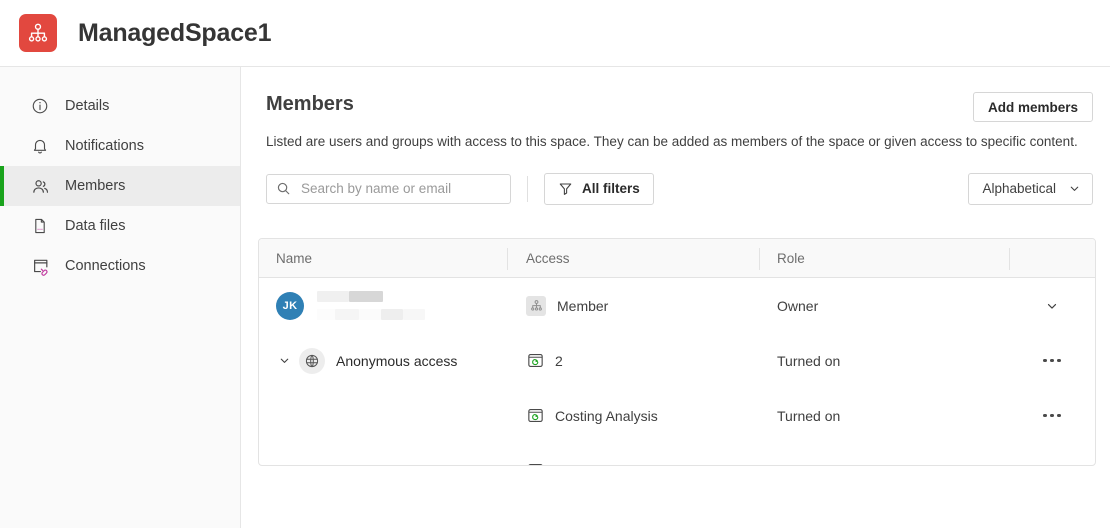 The height and width of the screenshot is (528, 1110). I want to click on sidebar-item-label: Connections, so click(105, 266).